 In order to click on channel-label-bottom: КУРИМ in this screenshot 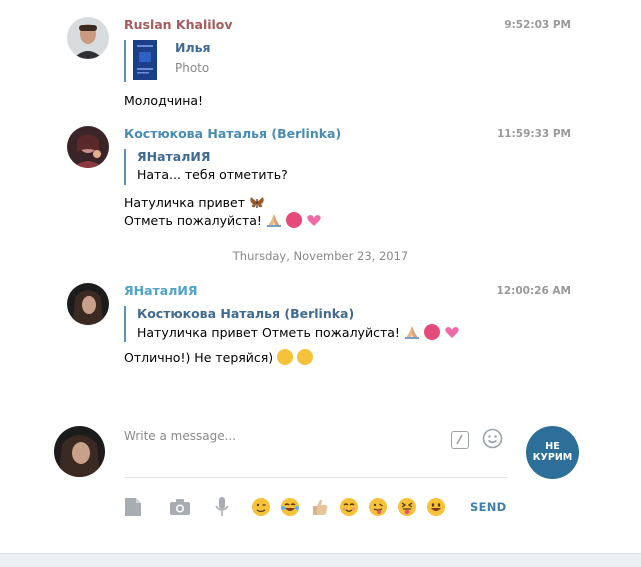, I will do `click(552, 457)`.